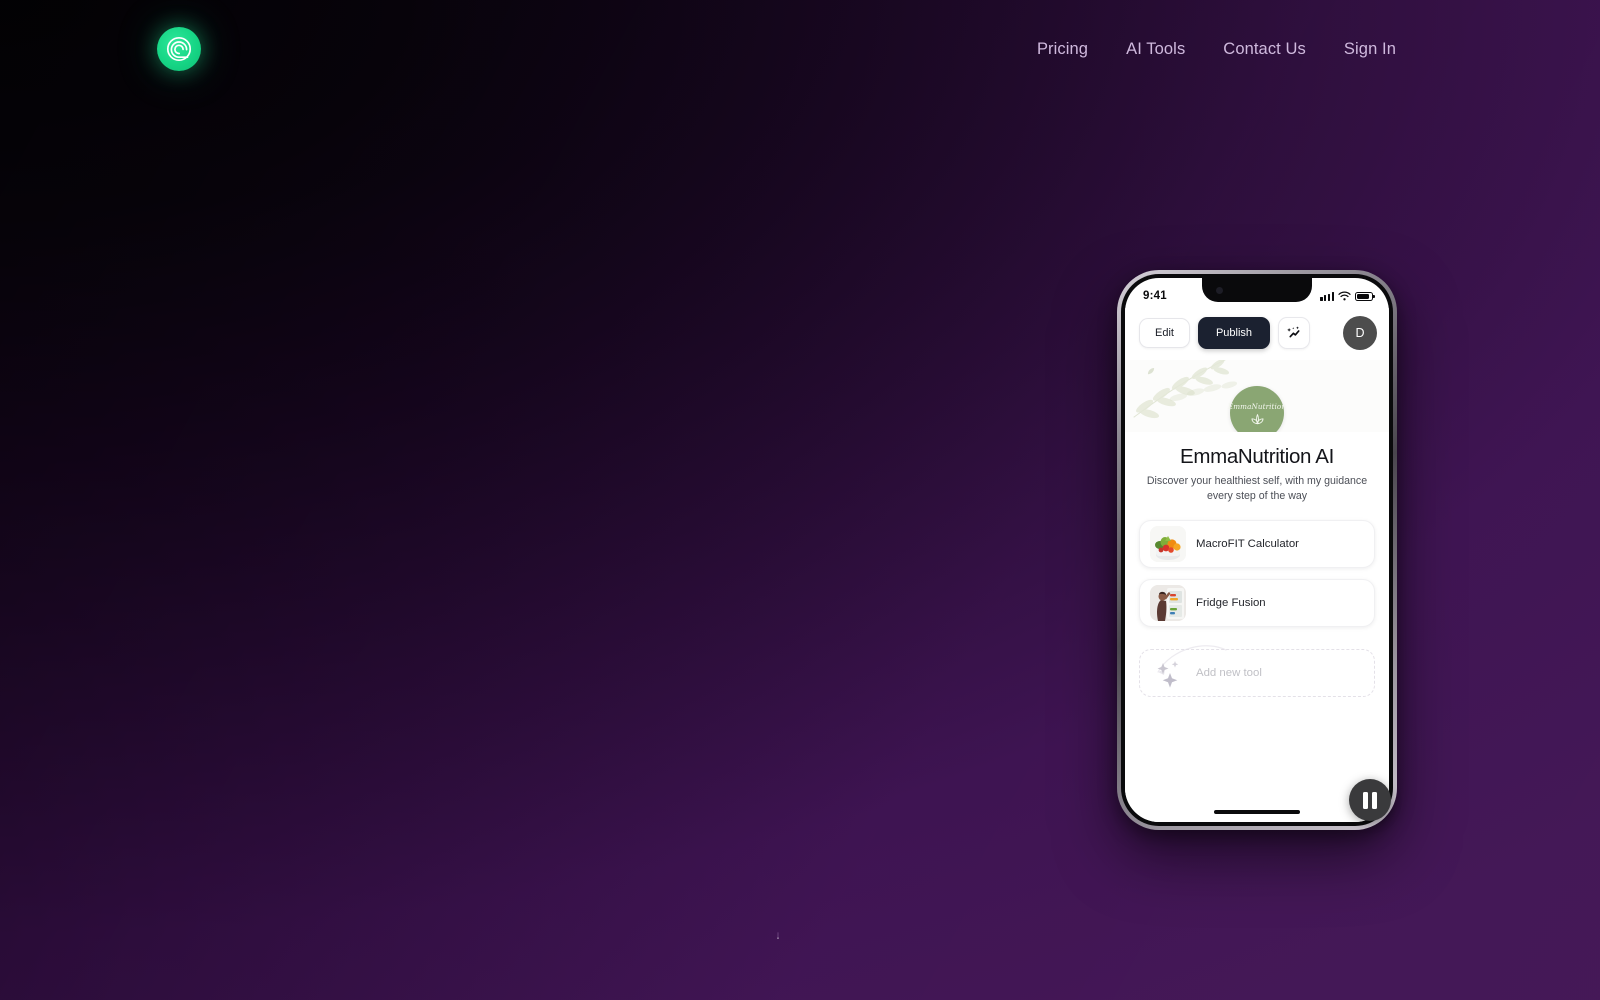 The height and width of the screenshot is (1000, 1600). What do you see at coordinates (1257, 456) in the screenshot?
I see `page-title: EmmaNutrition AI` at bounding box center [1257, 456].